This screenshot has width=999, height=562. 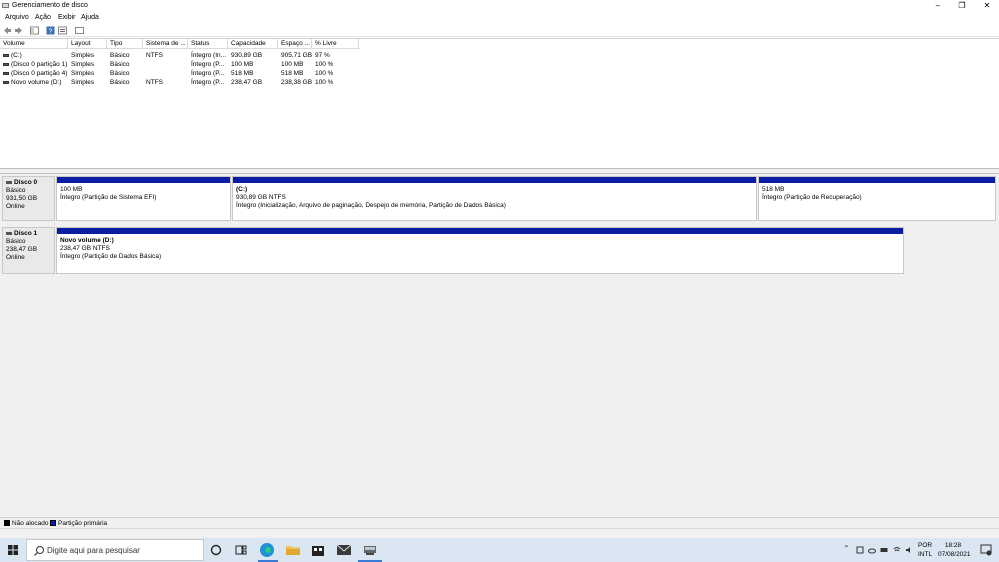 What do you see at coordinates (111, 256) in the screenshot?
I see `partition-status: Íntegro (Partição de Dados Básica)` at bounding box center [111, 256].